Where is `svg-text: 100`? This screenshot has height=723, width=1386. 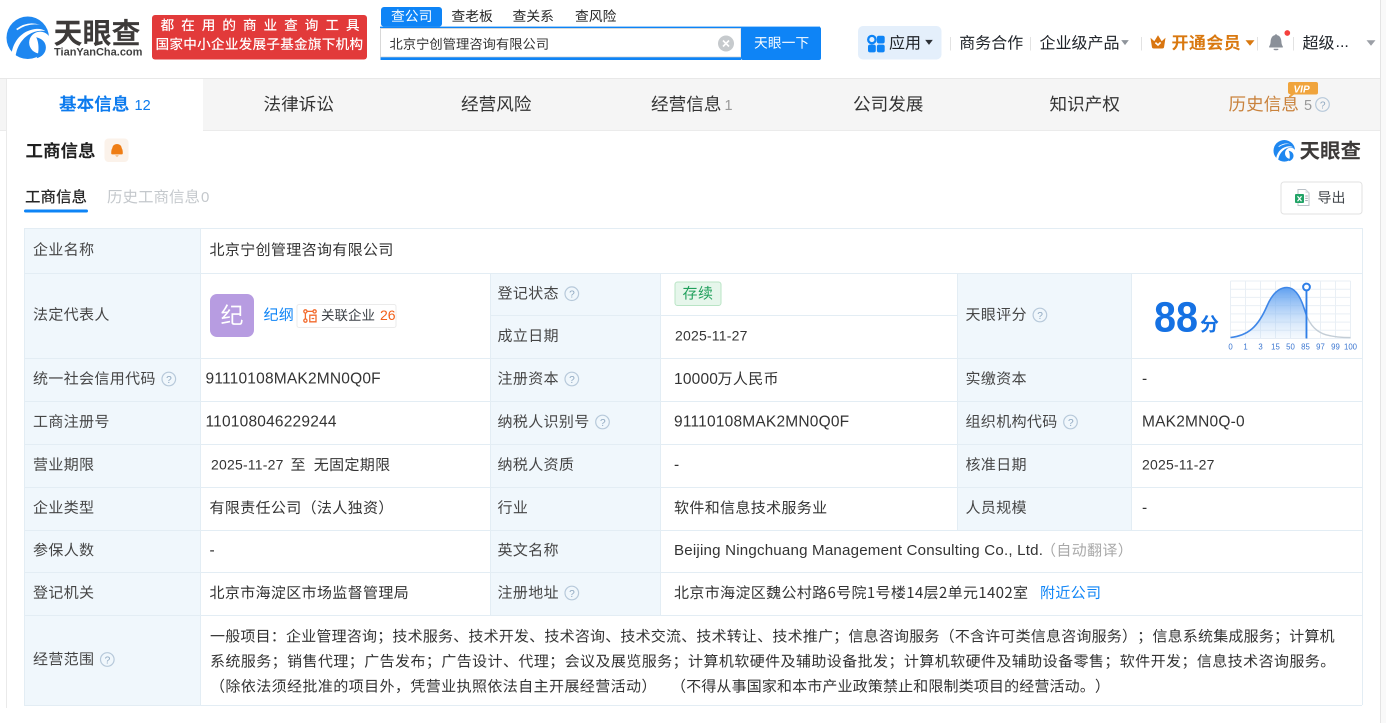
svg-text: 100 is located at coordinates (1351, 347).